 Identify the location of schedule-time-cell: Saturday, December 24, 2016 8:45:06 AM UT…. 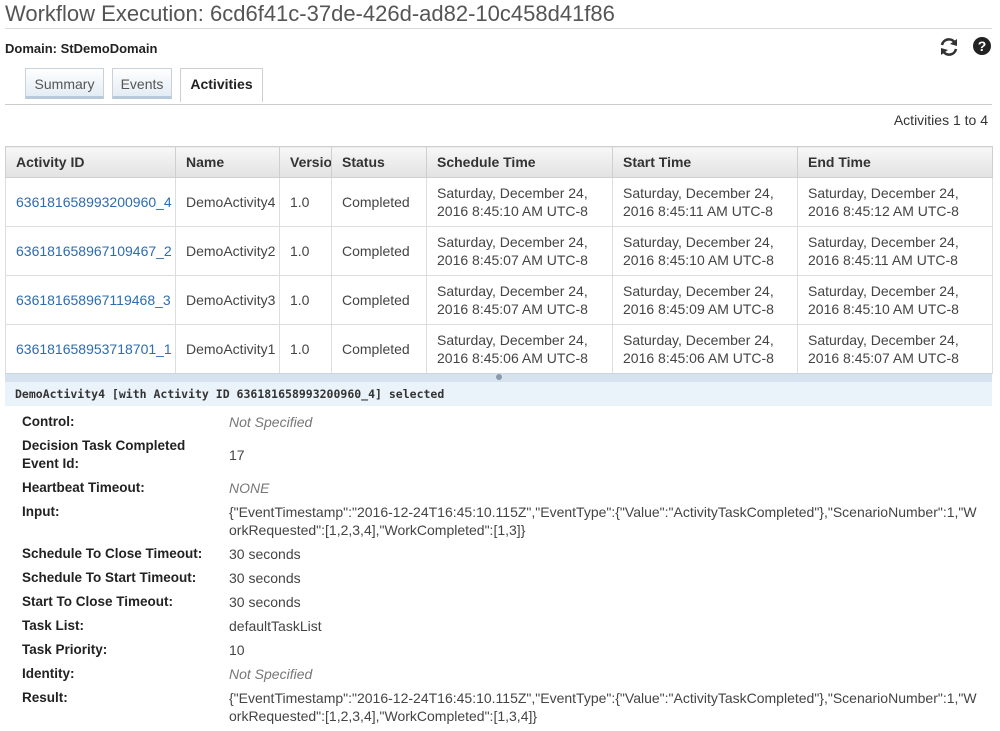
(519, 349).